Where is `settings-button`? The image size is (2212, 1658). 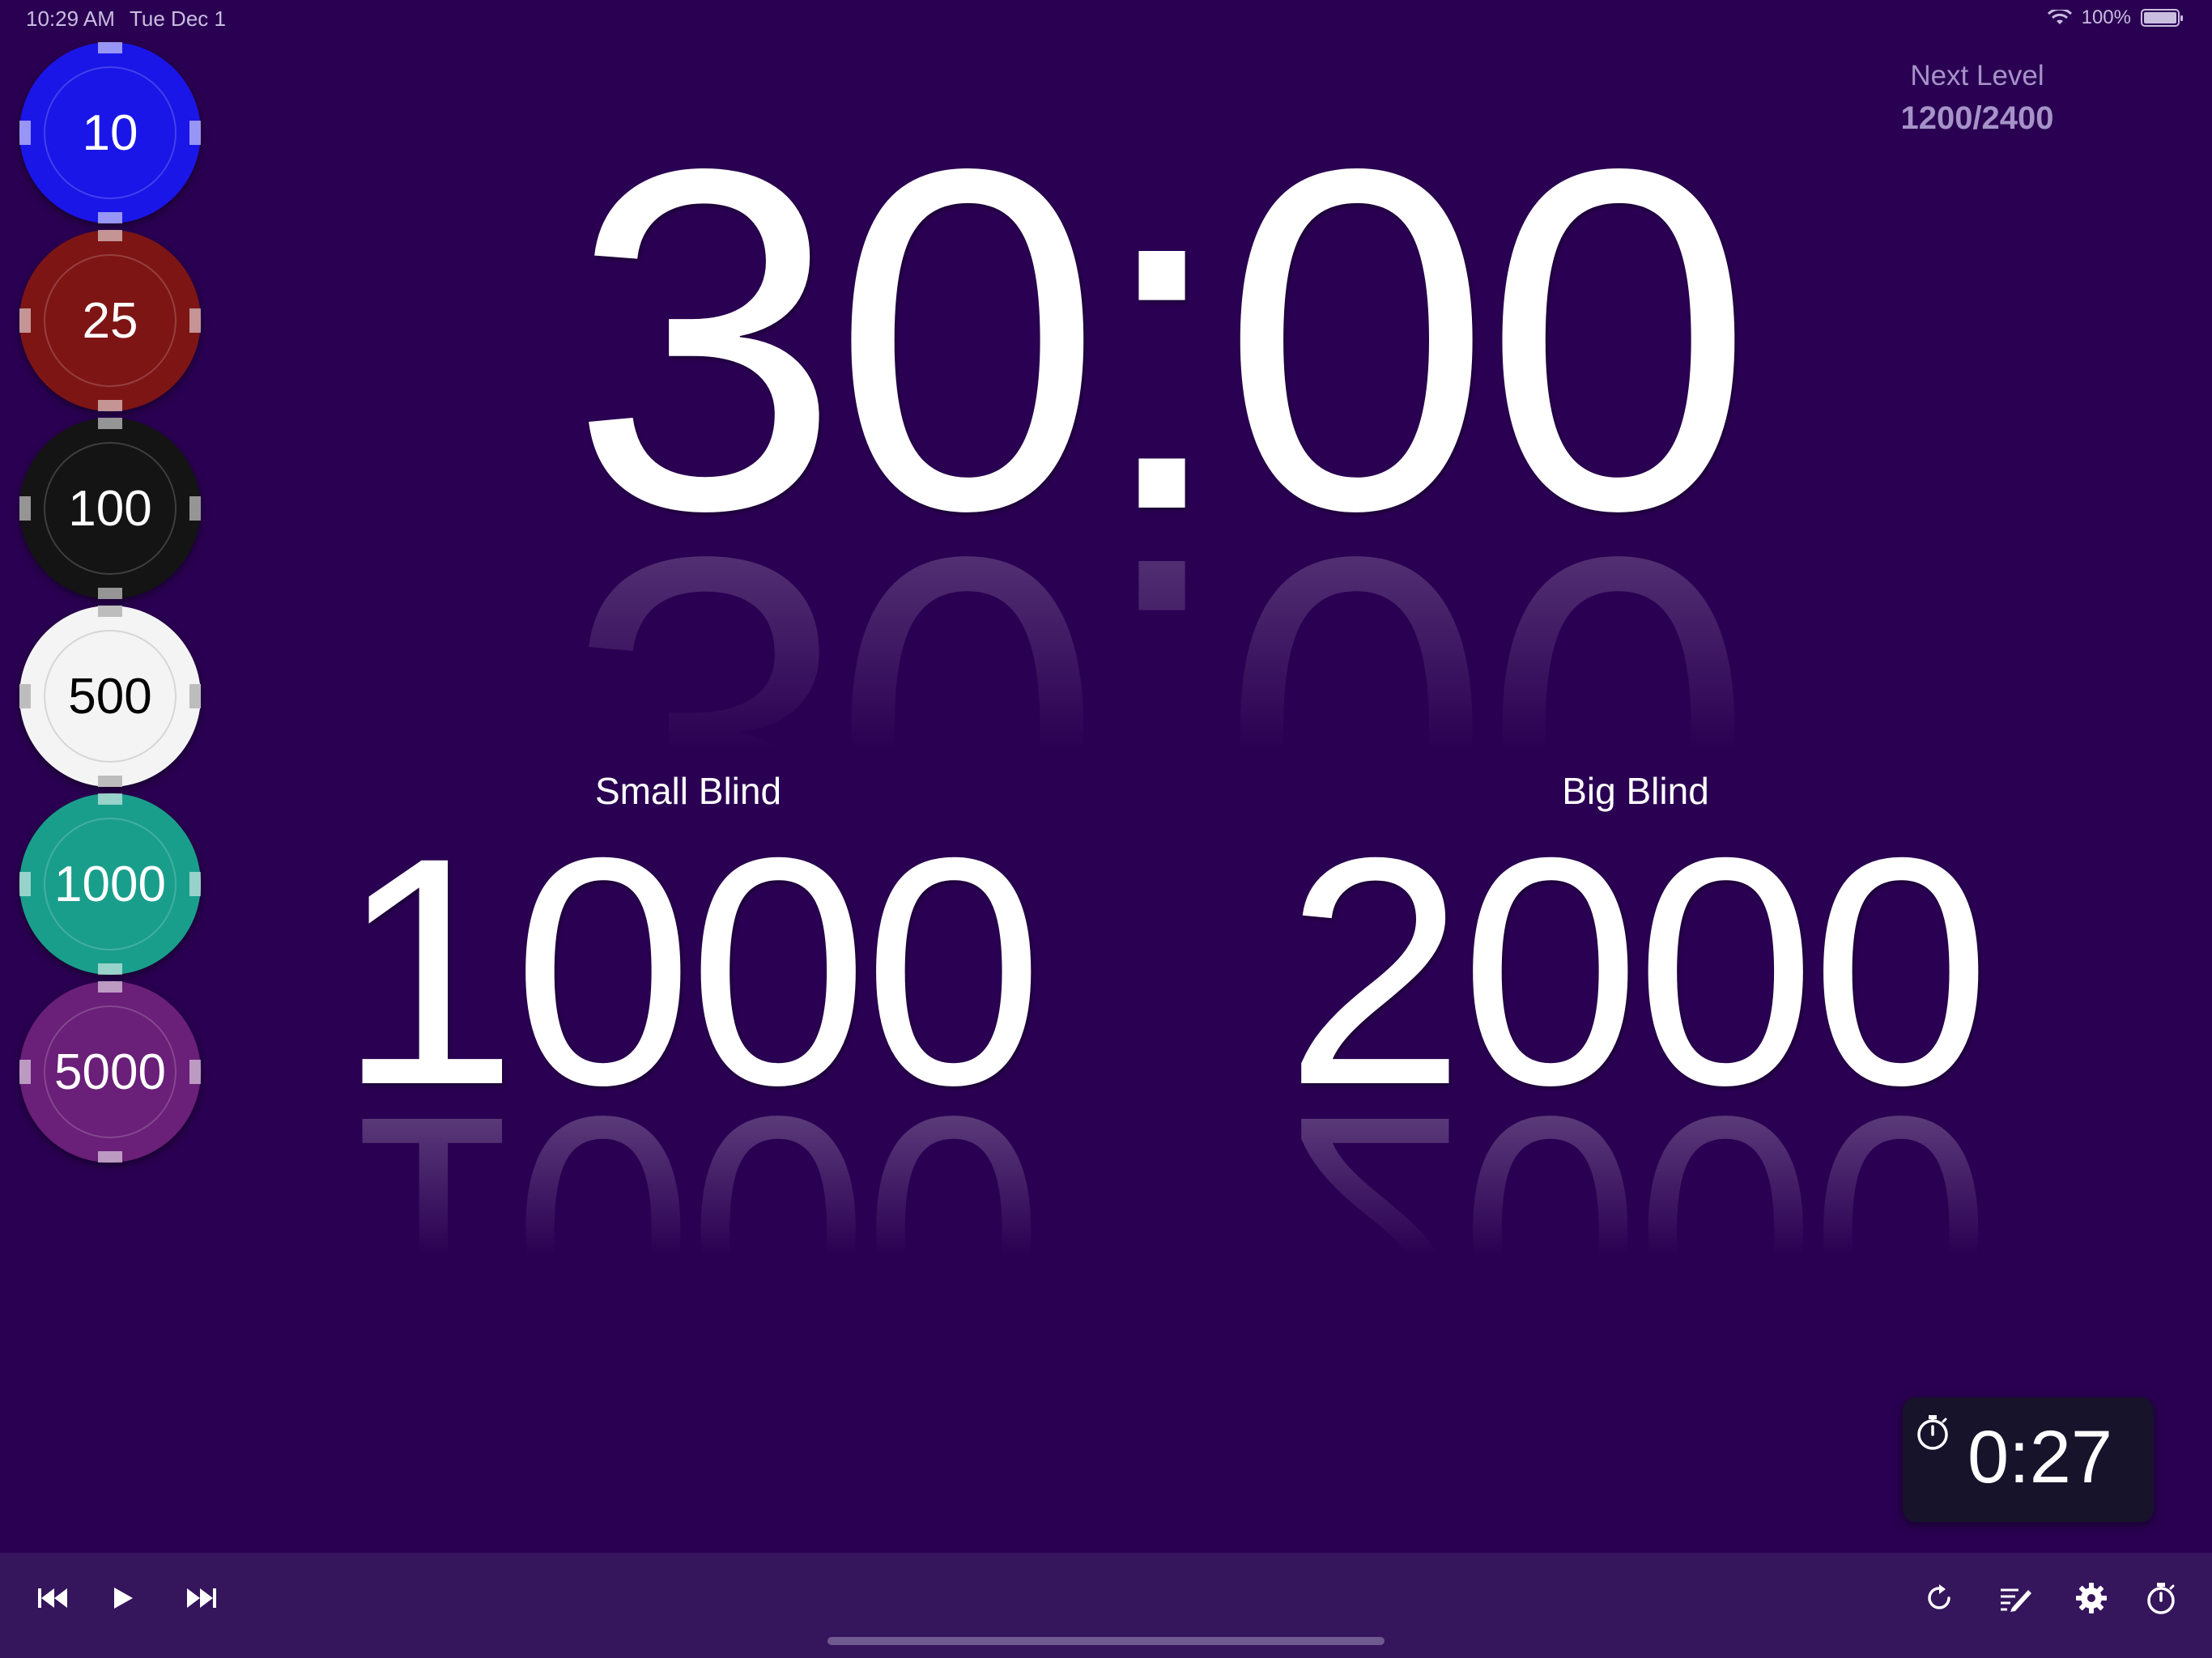
settings-button is located at coordinates (2091, 1598).